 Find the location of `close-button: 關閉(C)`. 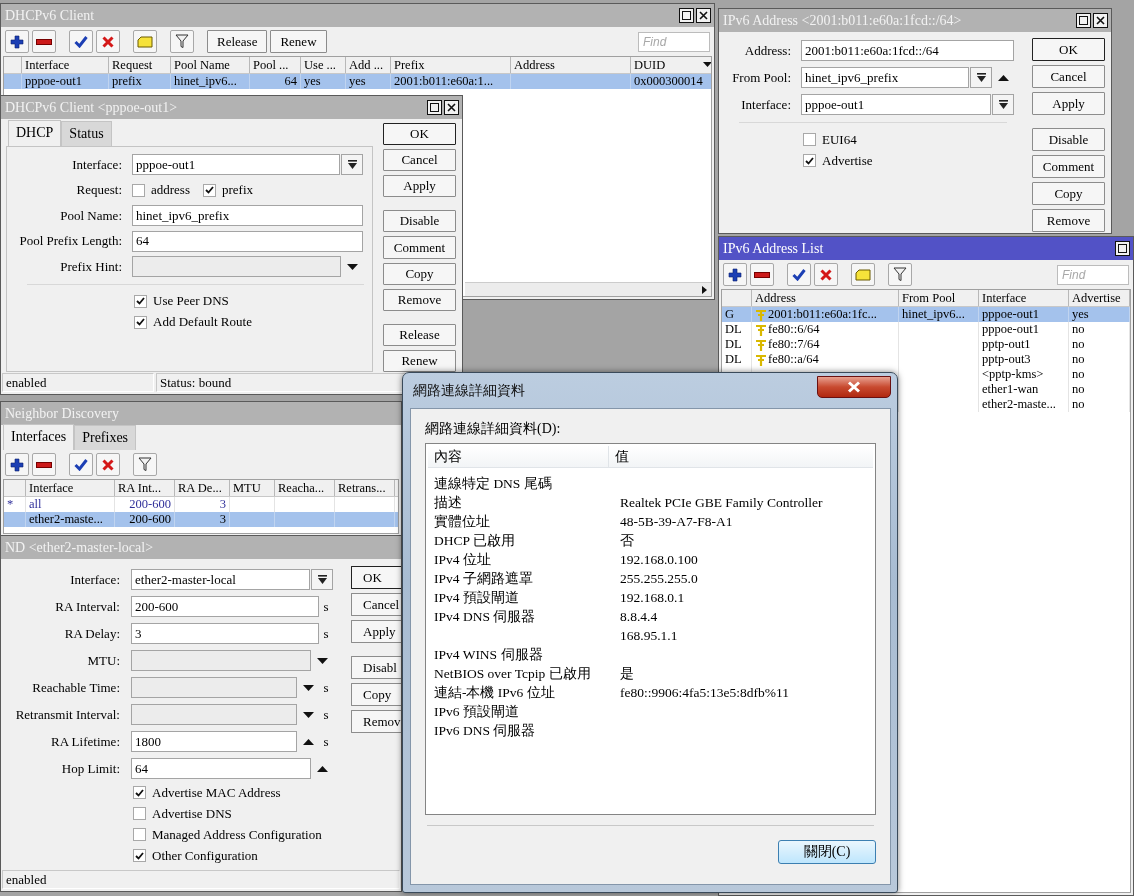

close-button: 關閉(C) is located at coordinates (827, 852).